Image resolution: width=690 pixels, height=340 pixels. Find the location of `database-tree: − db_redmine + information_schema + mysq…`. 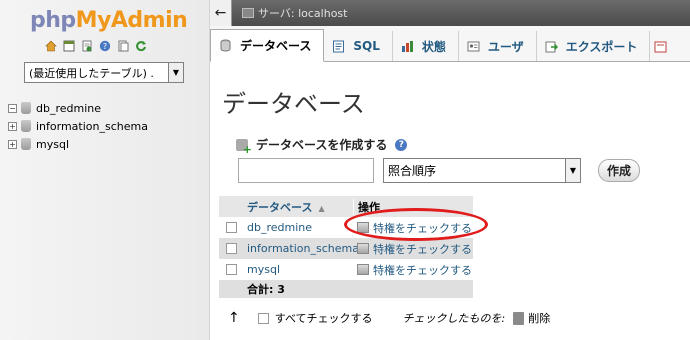

database-tree: − db_redmine + information_schema + mysq… is located at coordinates (78, 126).